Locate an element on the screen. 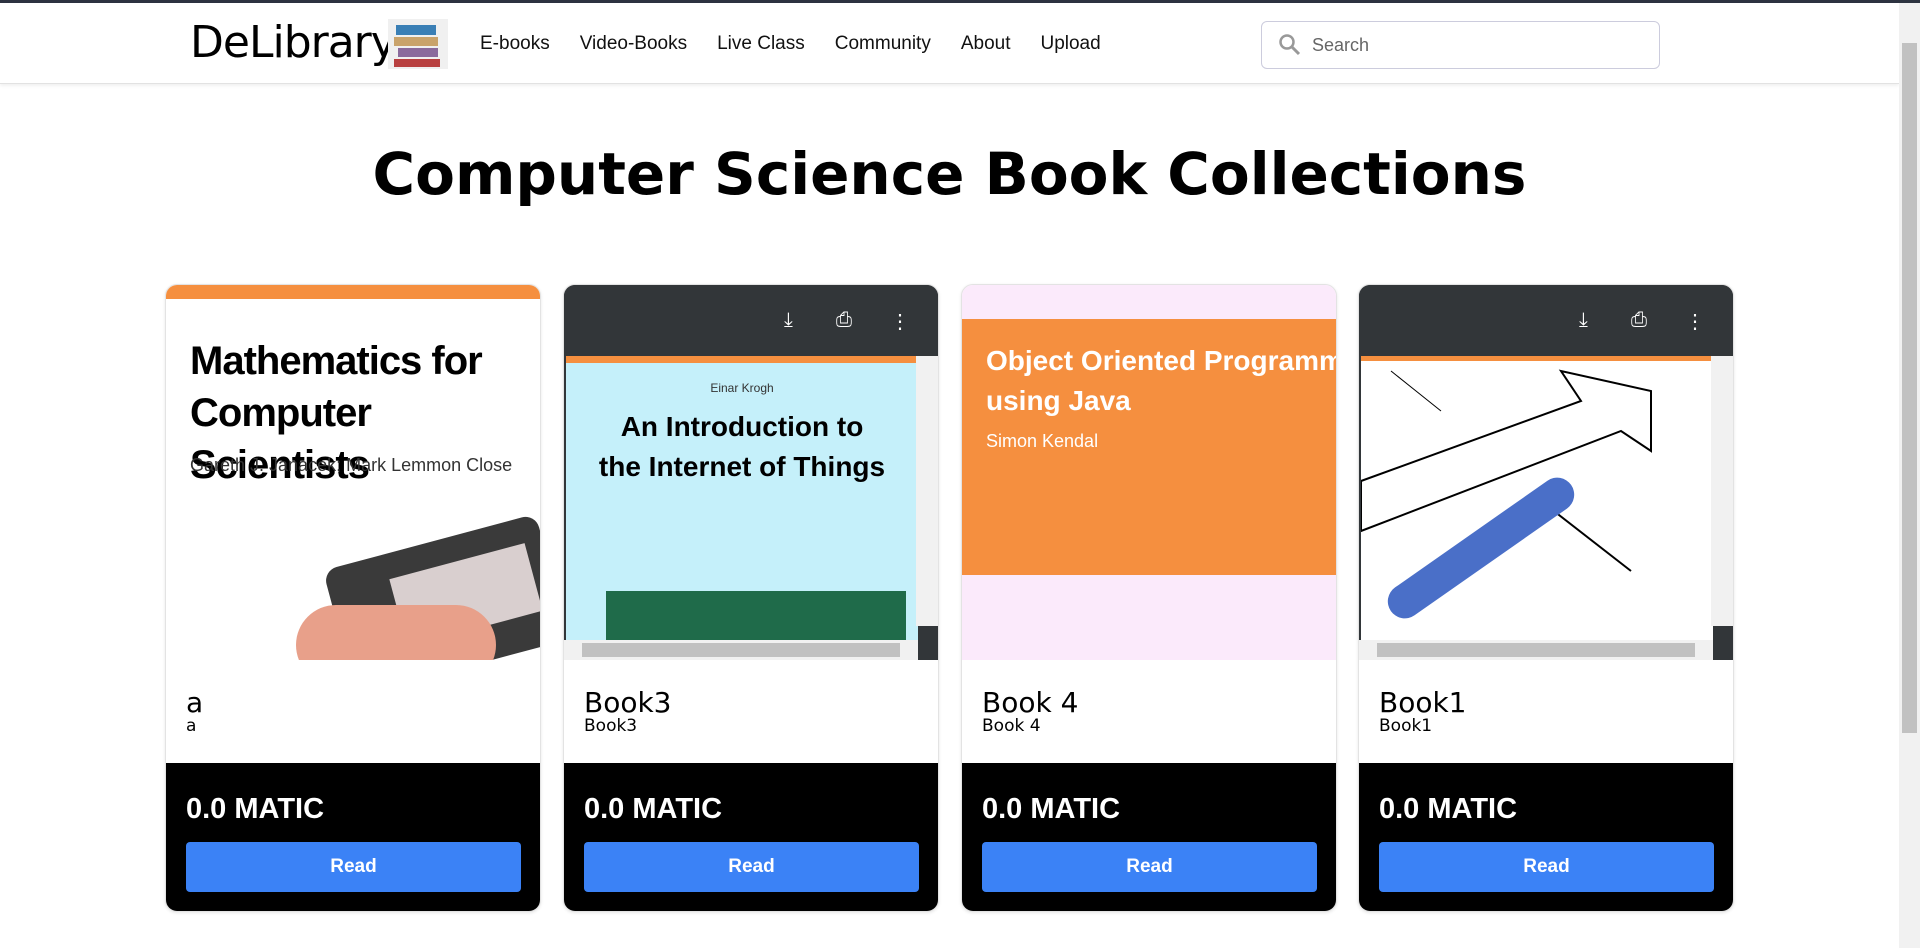 The height and width of the screenshot is (948, 1920). scrollbar-thumb is located at coordinates (1909, 388).